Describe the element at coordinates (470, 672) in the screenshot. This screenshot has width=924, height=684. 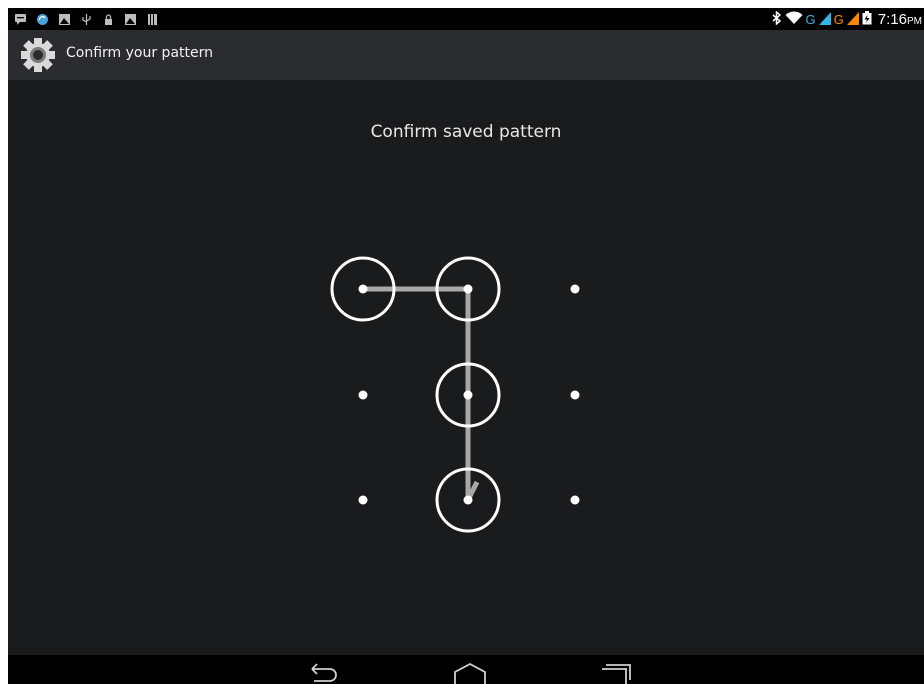
I see `home-icon` at that location.